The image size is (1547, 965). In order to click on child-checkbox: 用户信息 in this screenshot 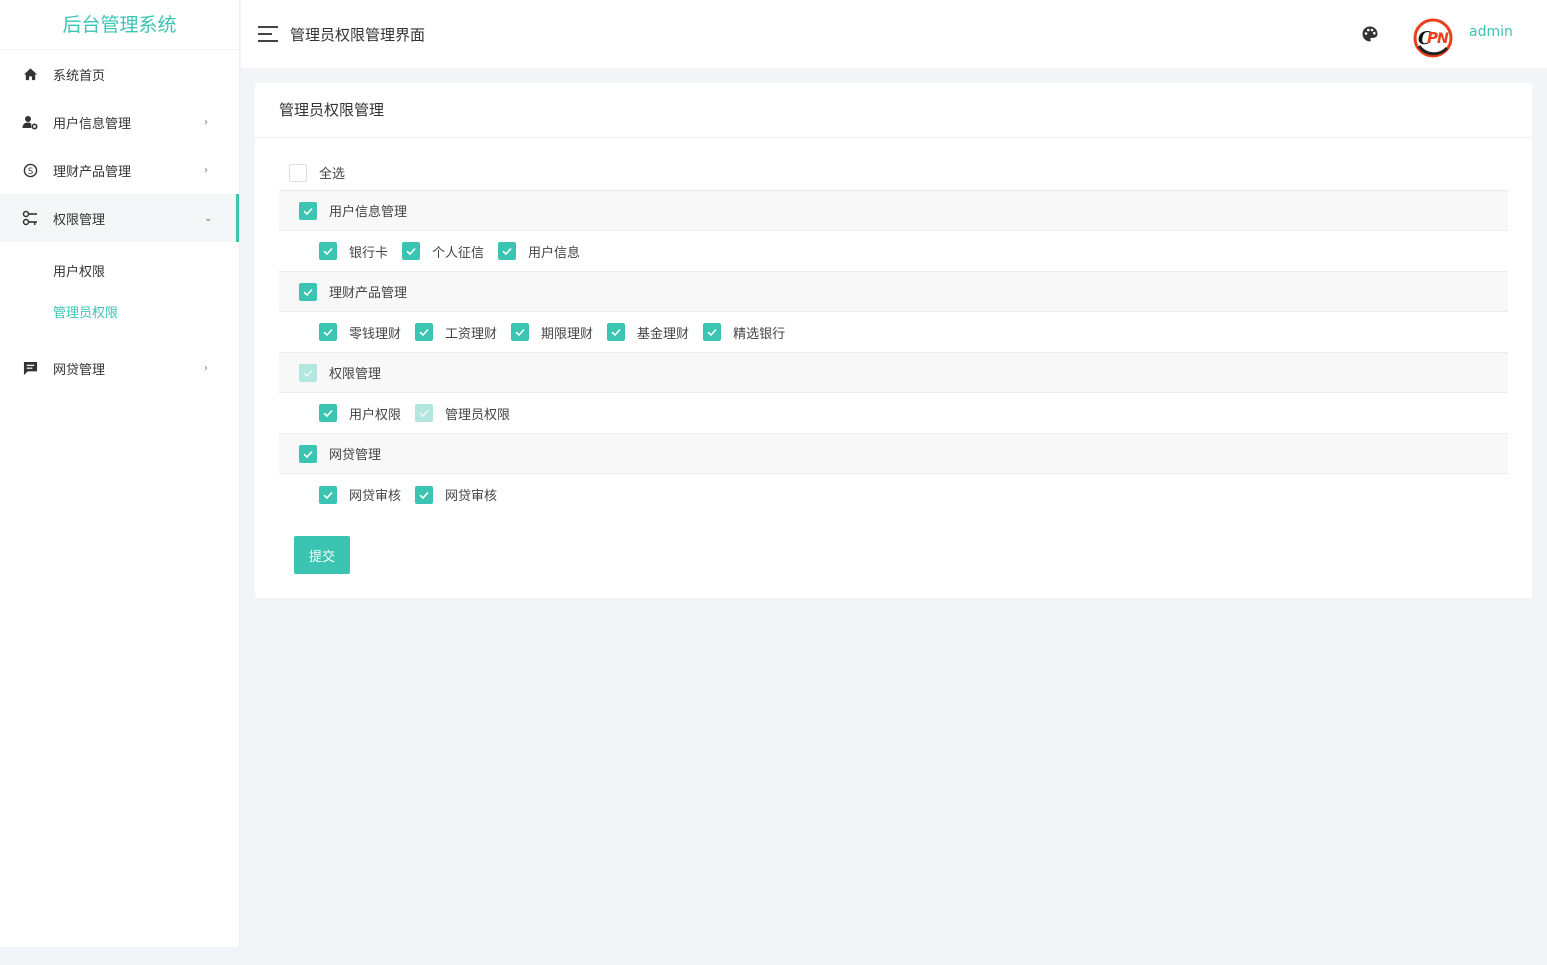, I will do `click(539, 251)`.